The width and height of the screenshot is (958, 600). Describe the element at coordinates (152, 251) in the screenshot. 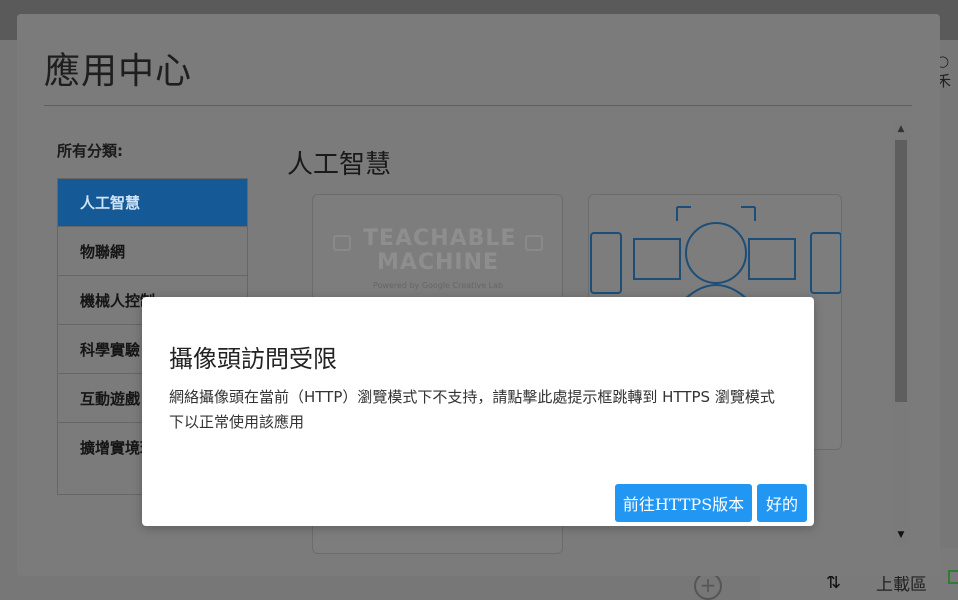

I see `category-iot: 物聯網` at that location.